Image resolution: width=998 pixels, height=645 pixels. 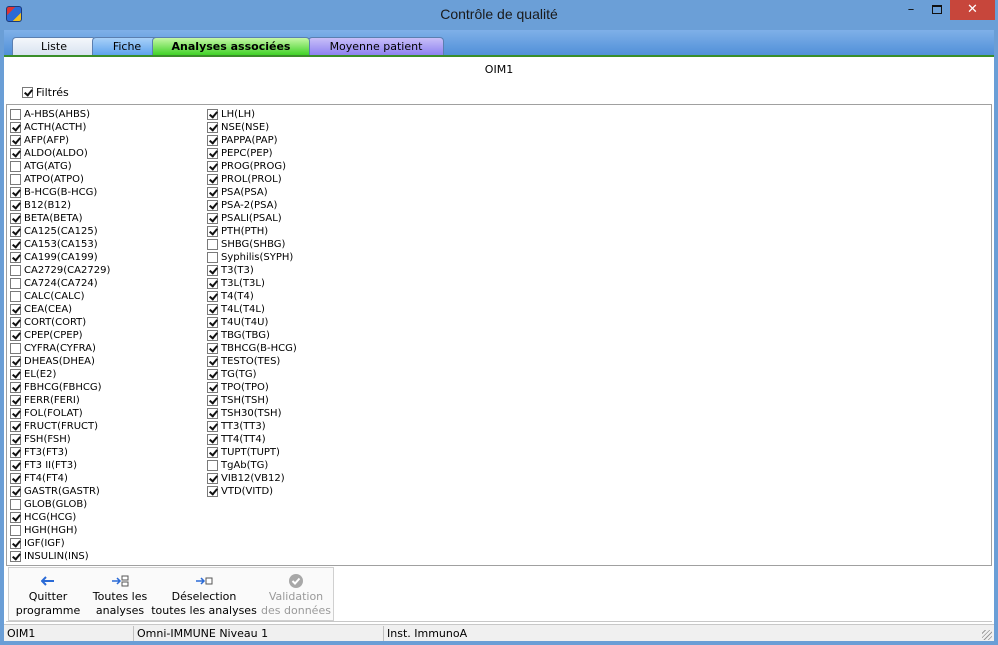 What do you see at coordinates (252, 465) in the screenshot?
I see `analysis-item: TgAb(TG)` at bounding box center [252, 465].